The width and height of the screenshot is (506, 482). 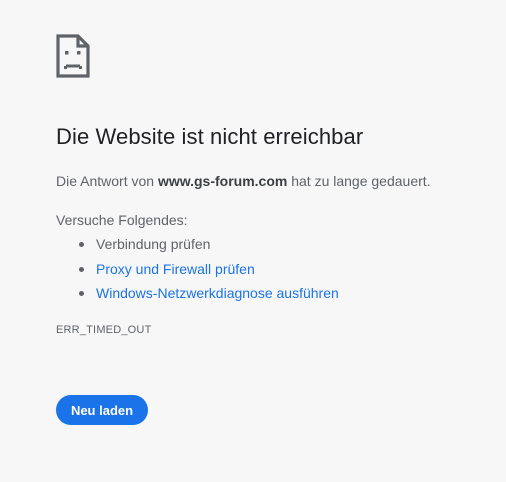 I want to click on suggestion-item-network-diagnostics: Windows-Netzwerkdiagnose ausführen, so click(x=197, y=294).